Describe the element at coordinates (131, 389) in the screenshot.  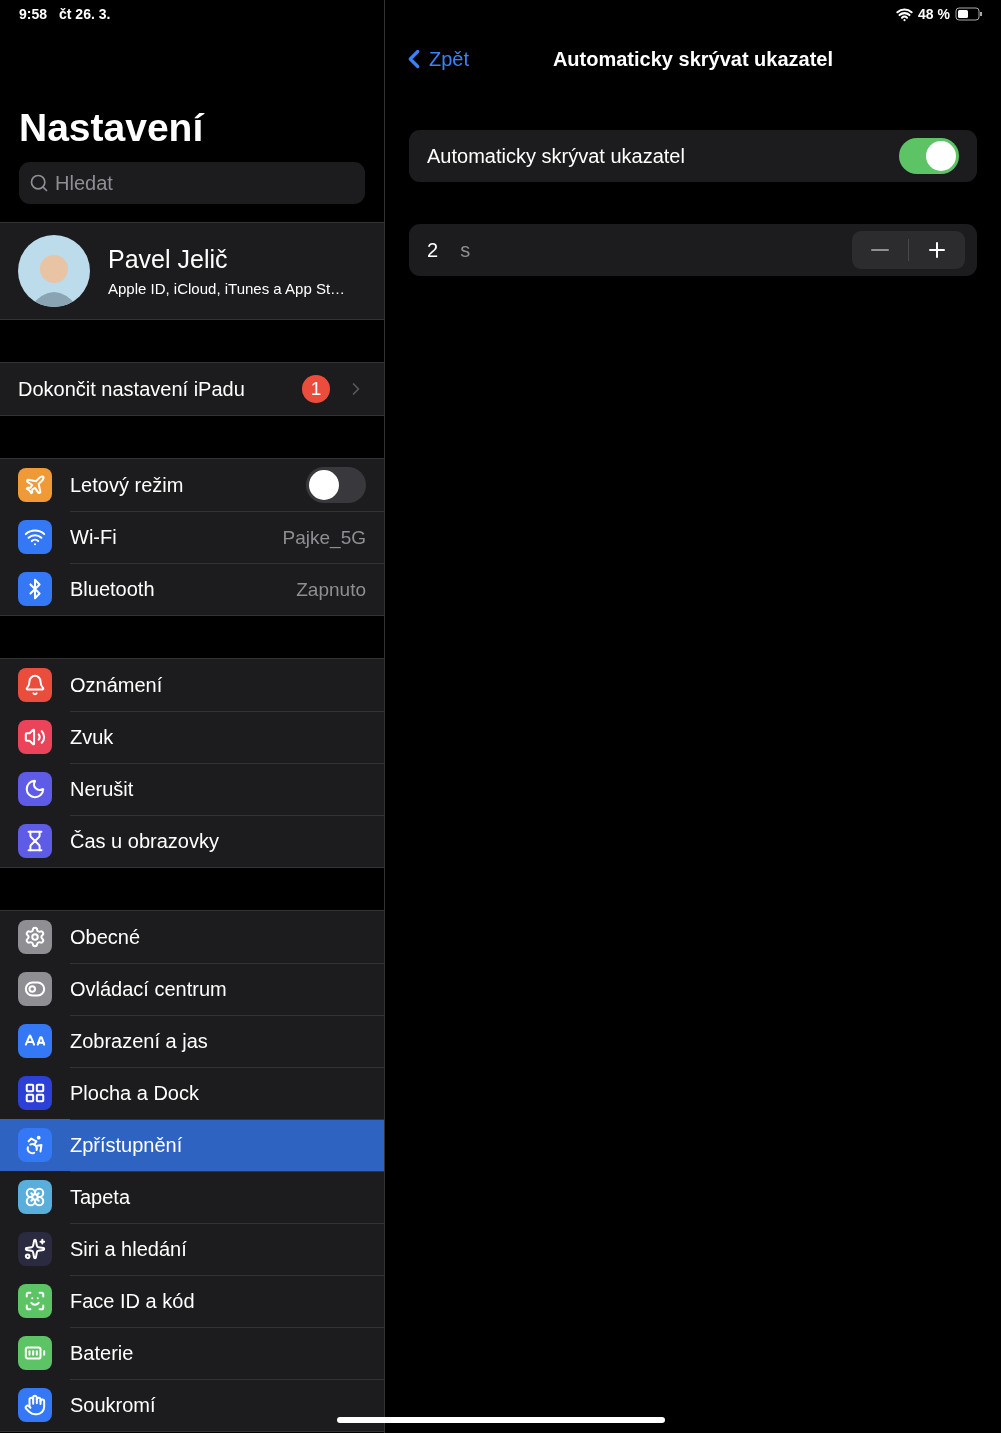
I see `row-label: Dokončit nastavení iPadu` at that location.